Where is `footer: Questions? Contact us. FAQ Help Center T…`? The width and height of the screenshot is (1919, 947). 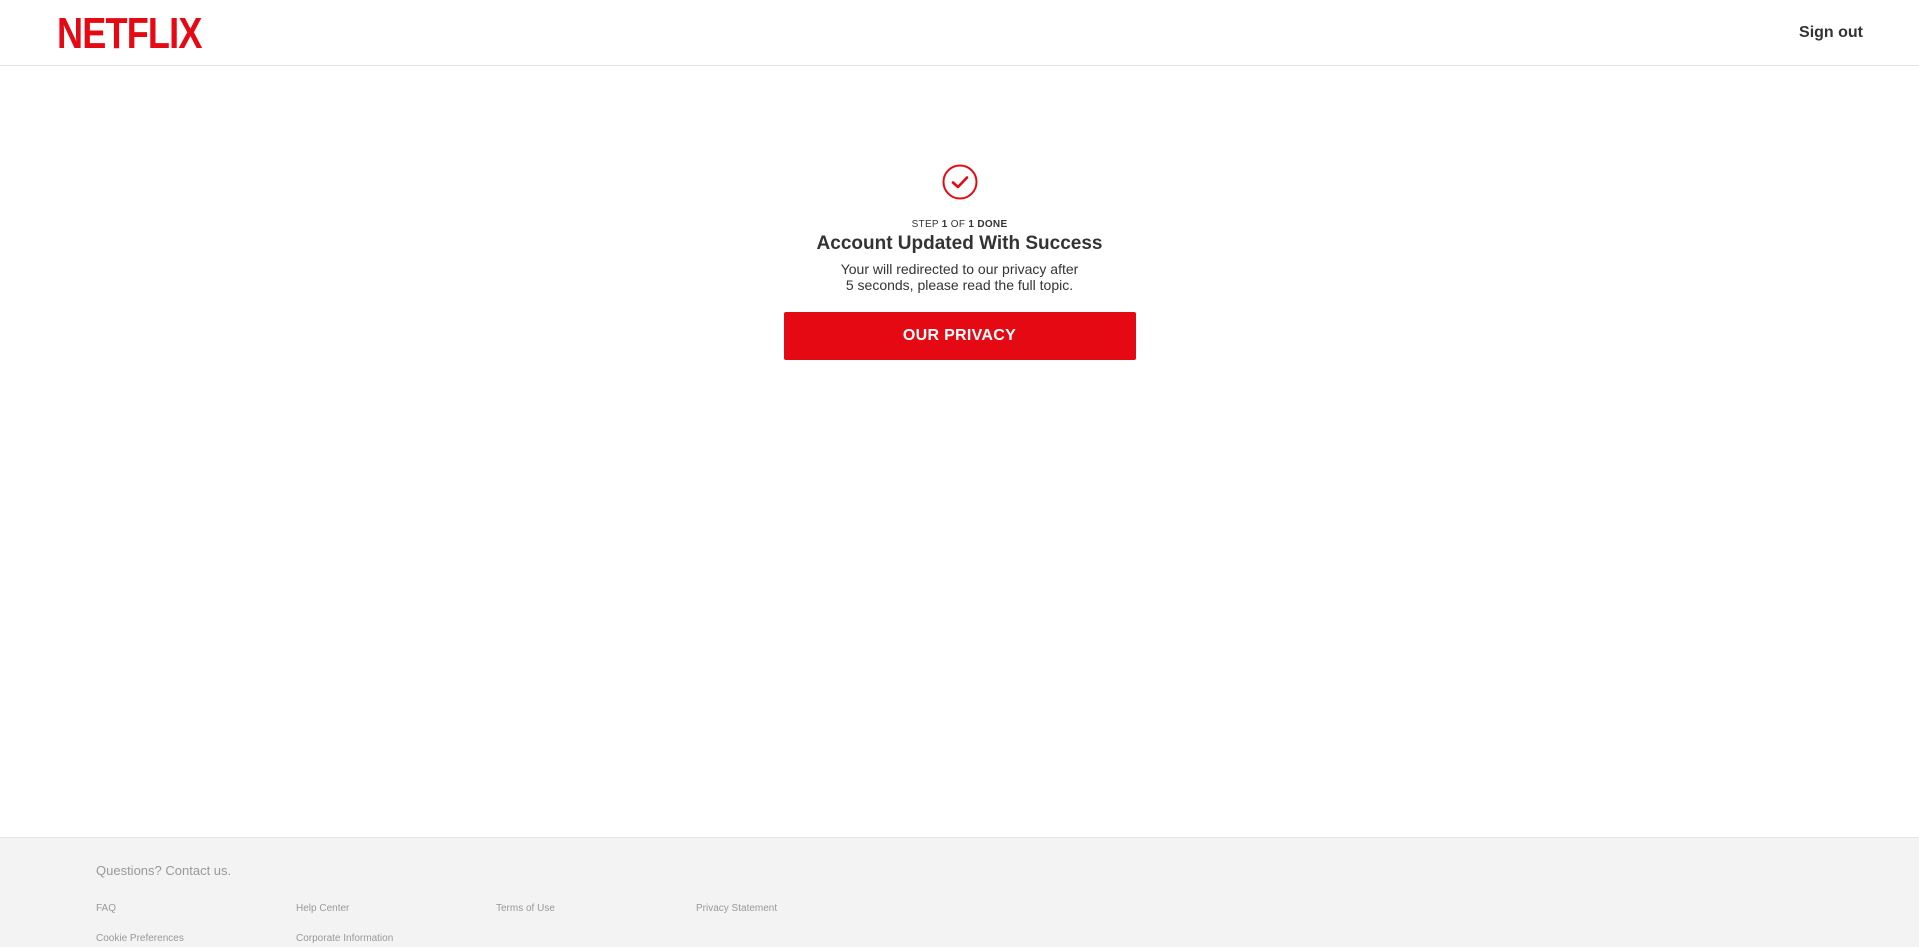
footer: Questions? Contact us. FAQ Help Center T… is located at coordinates (959, 892).